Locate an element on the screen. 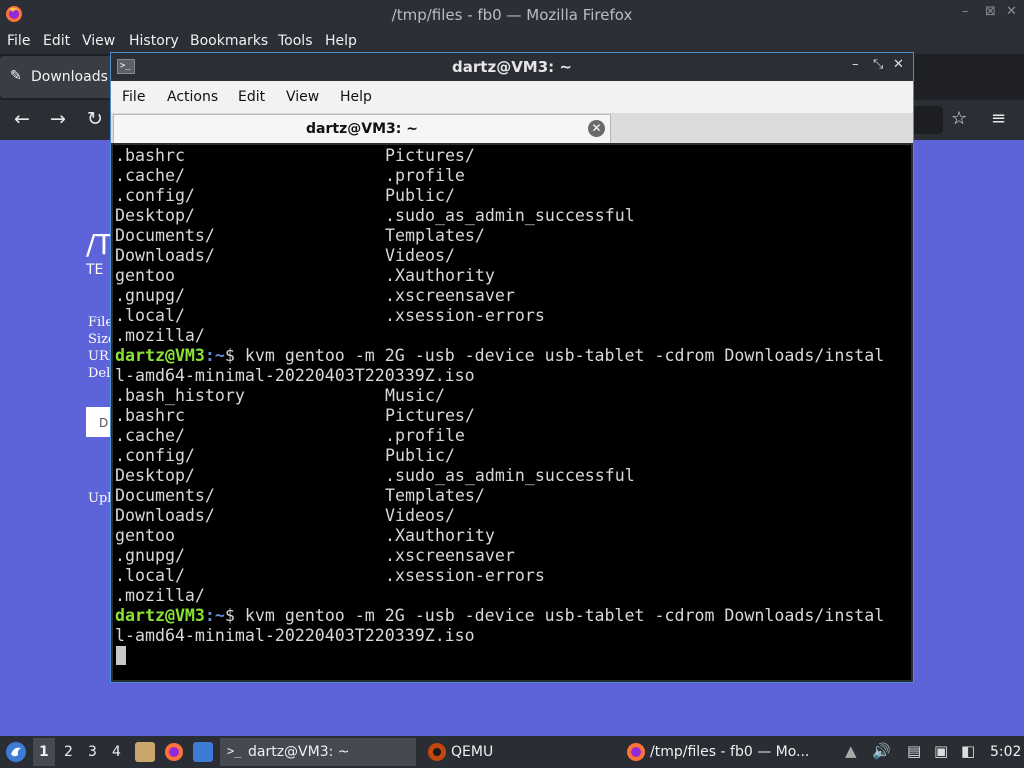 Image resolution: width=1024 pixels, height=768 pixels. qemu-icon is located at coordinates (437, 752).